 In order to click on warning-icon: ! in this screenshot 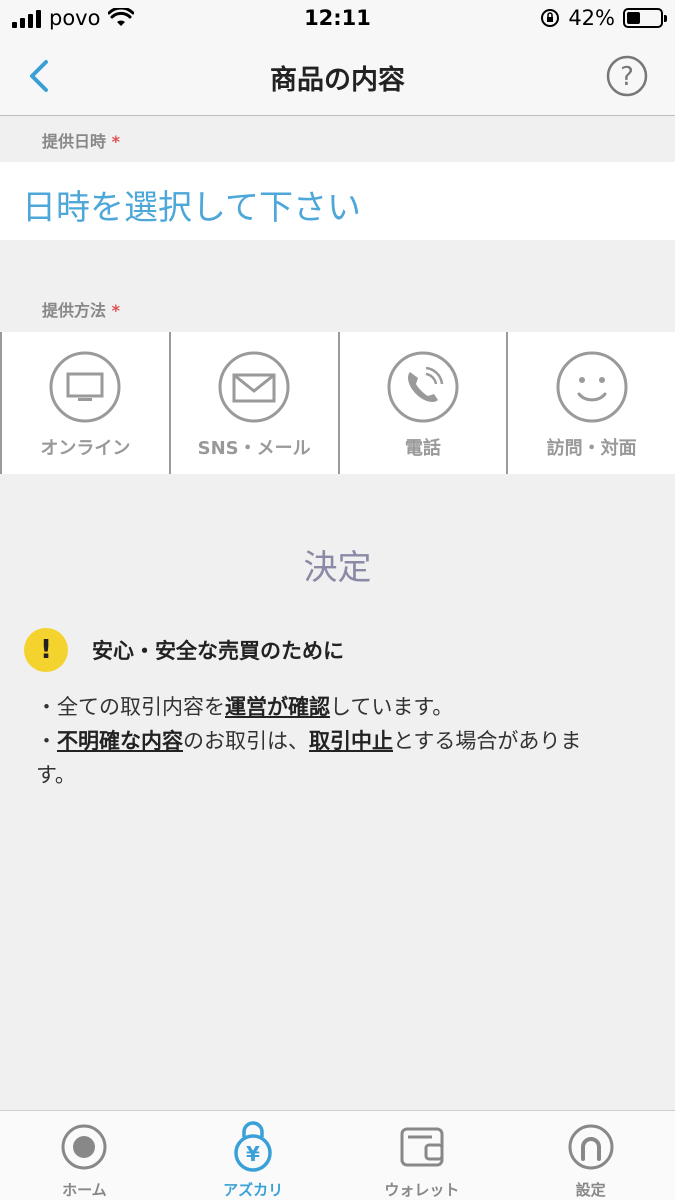, I will do `click(46, 650)`.